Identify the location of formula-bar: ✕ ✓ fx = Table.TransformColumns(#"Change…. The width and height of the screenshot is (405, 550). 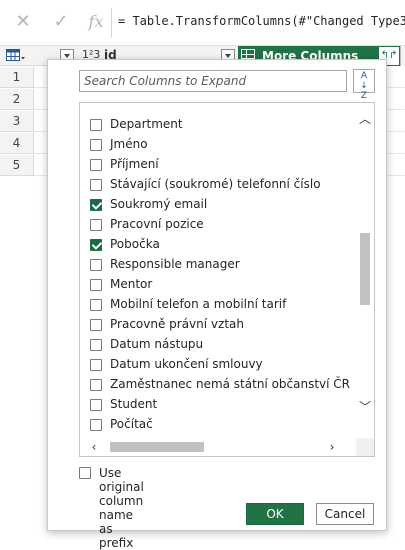
(202, 23).